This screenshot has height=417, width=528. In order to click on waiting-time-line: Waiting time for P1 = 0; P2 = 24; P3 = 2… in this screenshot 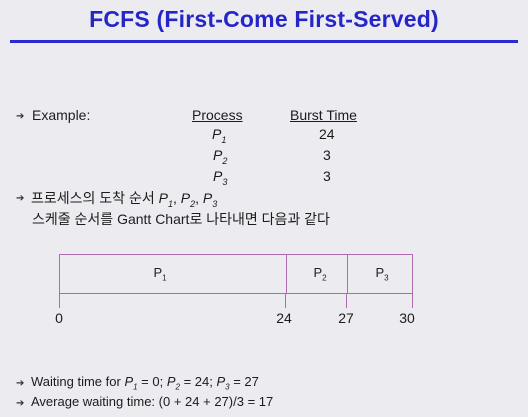, I will do `click(145, 383)`.